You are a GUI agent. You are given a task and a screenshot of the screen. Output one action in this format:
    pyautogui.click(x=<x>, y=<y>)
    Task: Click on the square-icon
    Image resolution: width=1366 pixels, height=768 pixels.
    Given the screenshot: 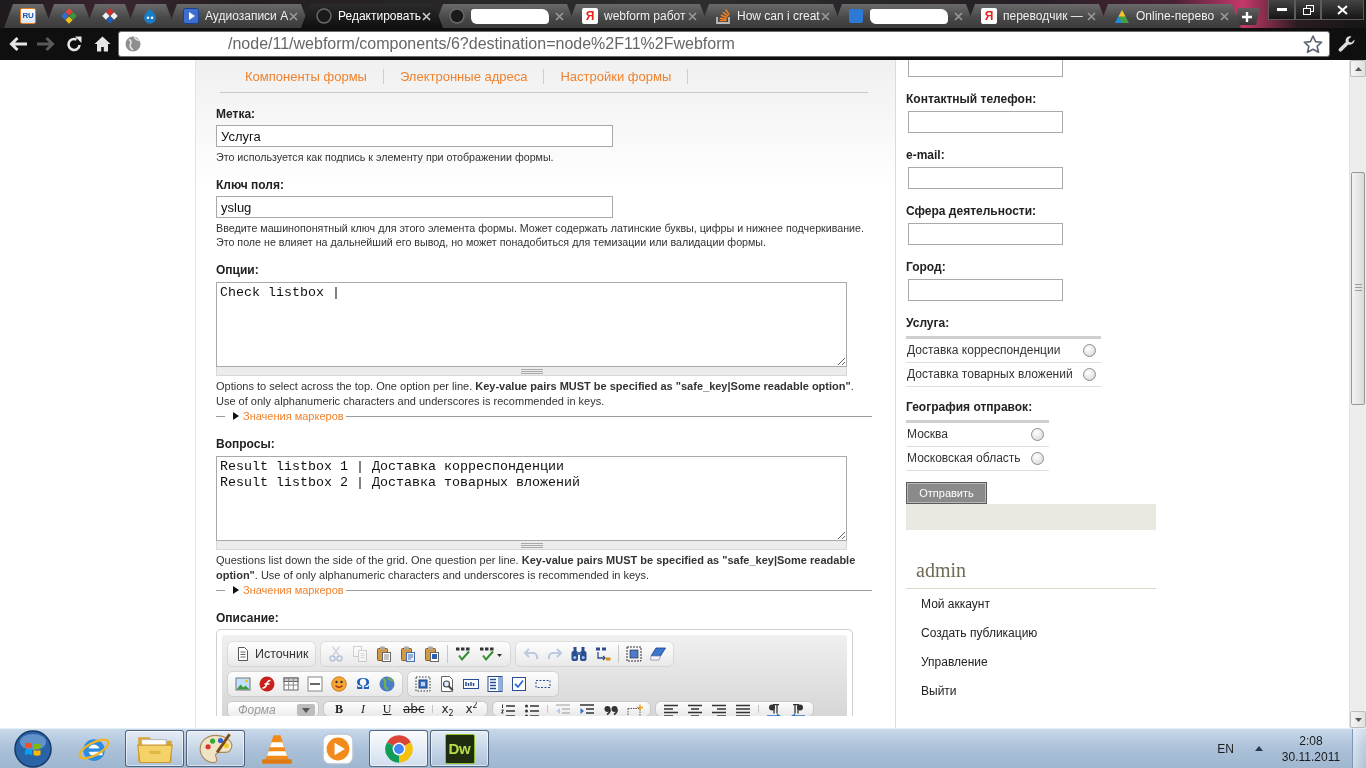 What is the action you would take?
    pyautogui.click(x=856, y=16)
    